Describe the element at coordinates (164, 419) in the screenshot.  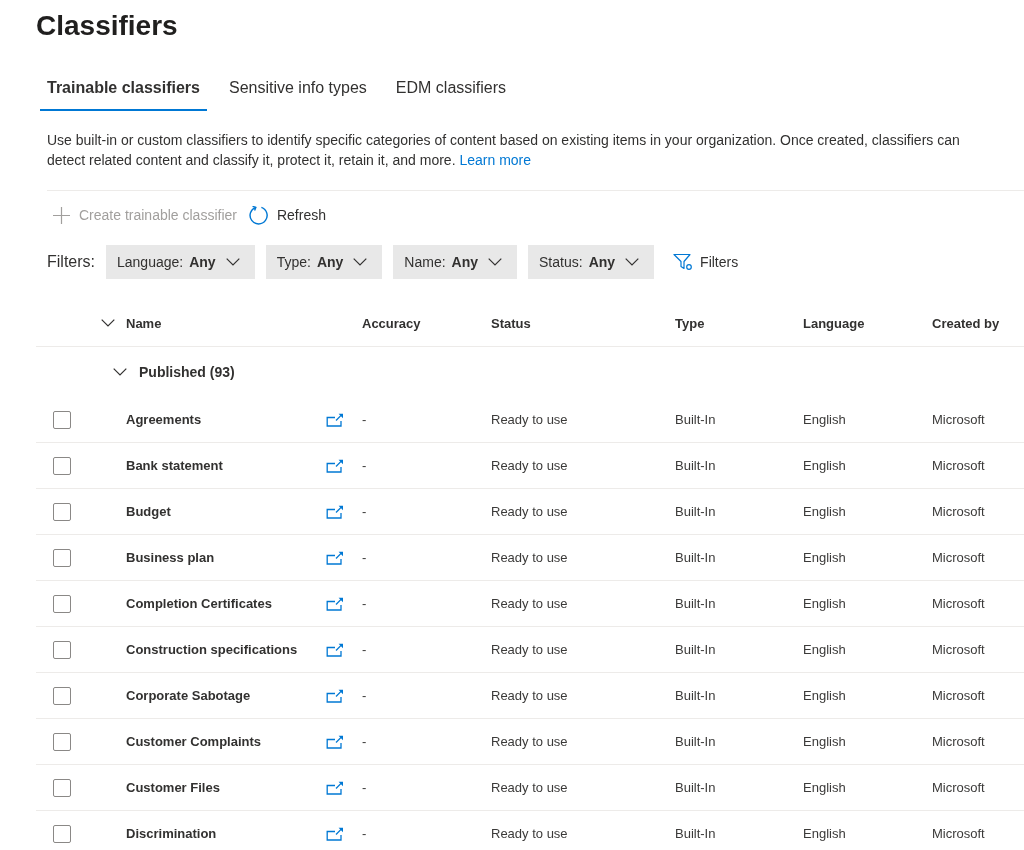
I see `table-cell: Agreements` at that location.